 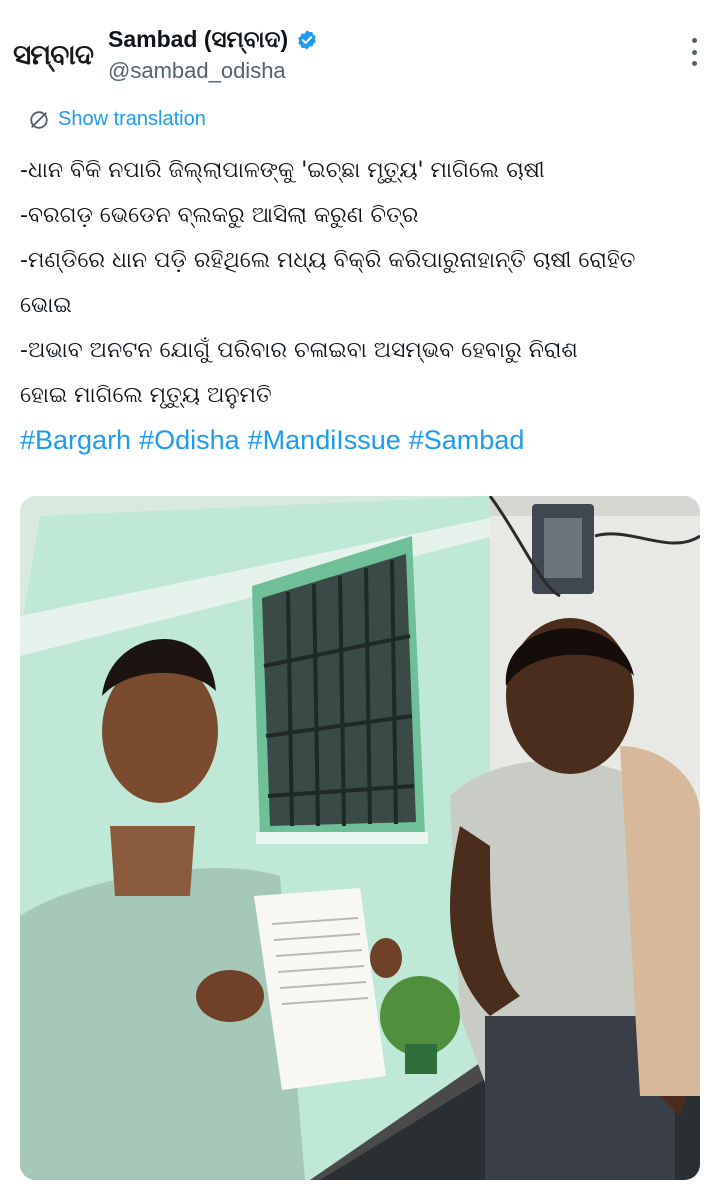 What do you see at coordinates (307, 39) in the screenshot?
I see `verified-badge-icon` at bounding box center [307, 39].